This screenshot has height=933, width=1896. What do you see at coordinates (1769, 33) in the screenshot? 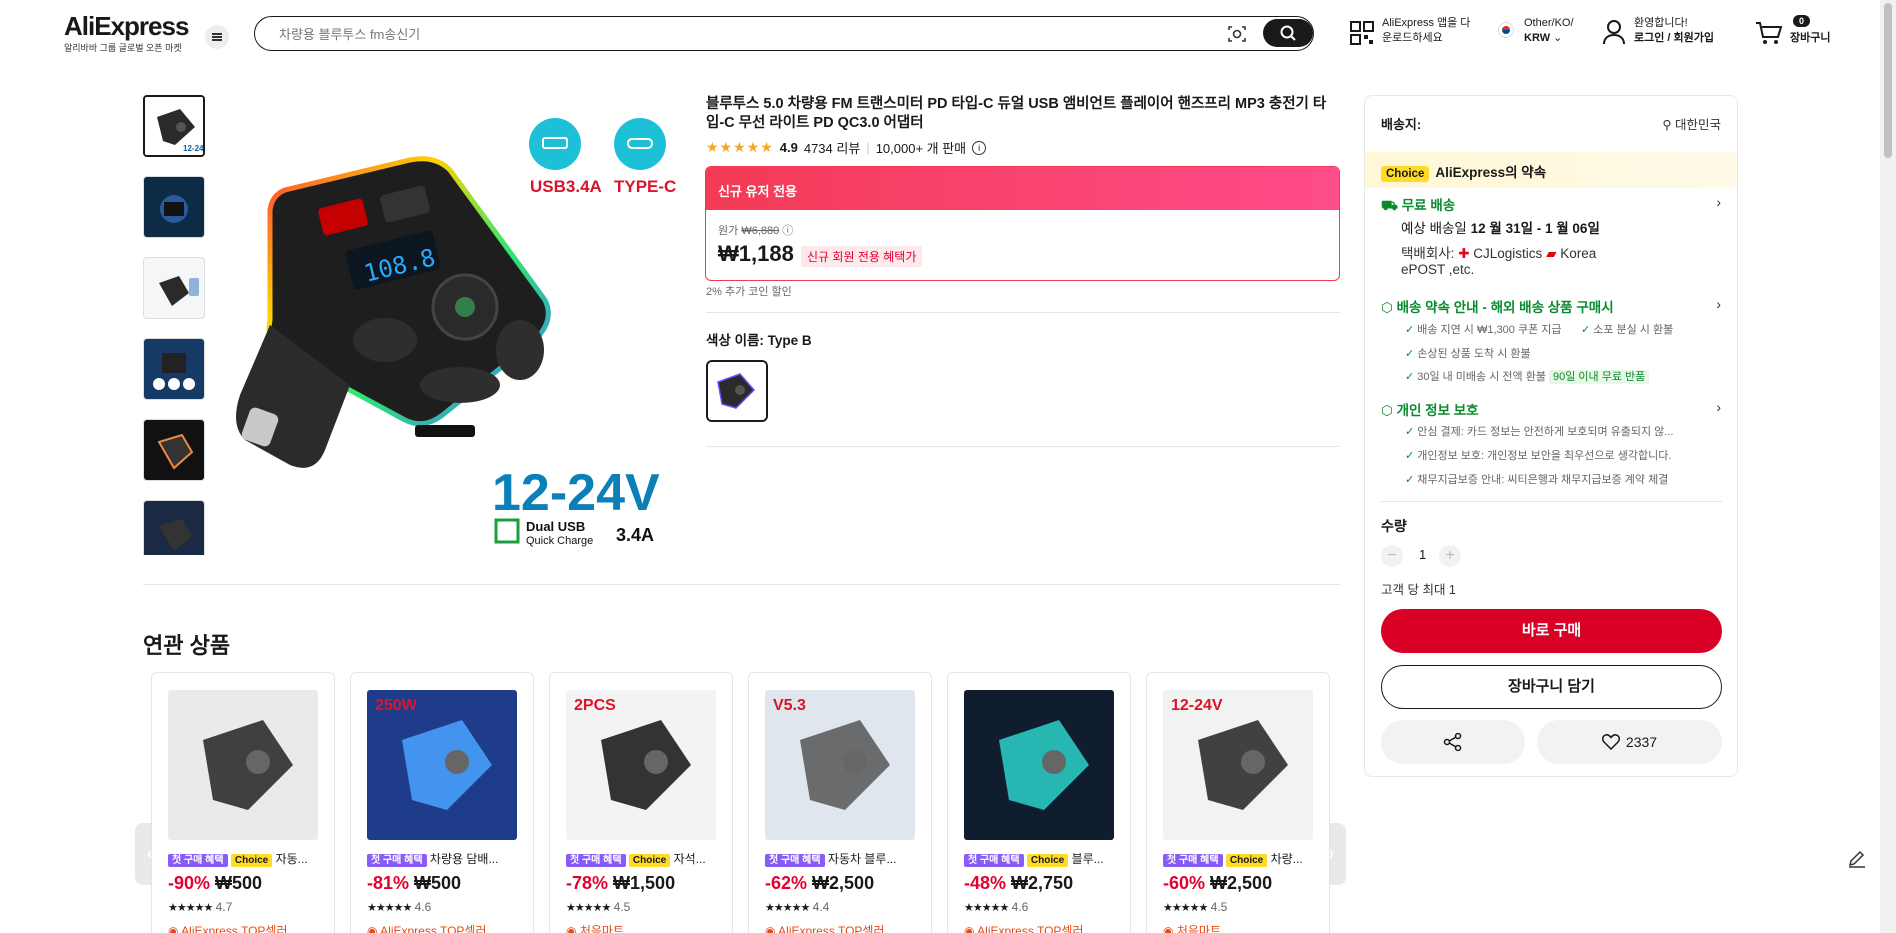
I see `cart-icon` at bounding box center [1769, 33].